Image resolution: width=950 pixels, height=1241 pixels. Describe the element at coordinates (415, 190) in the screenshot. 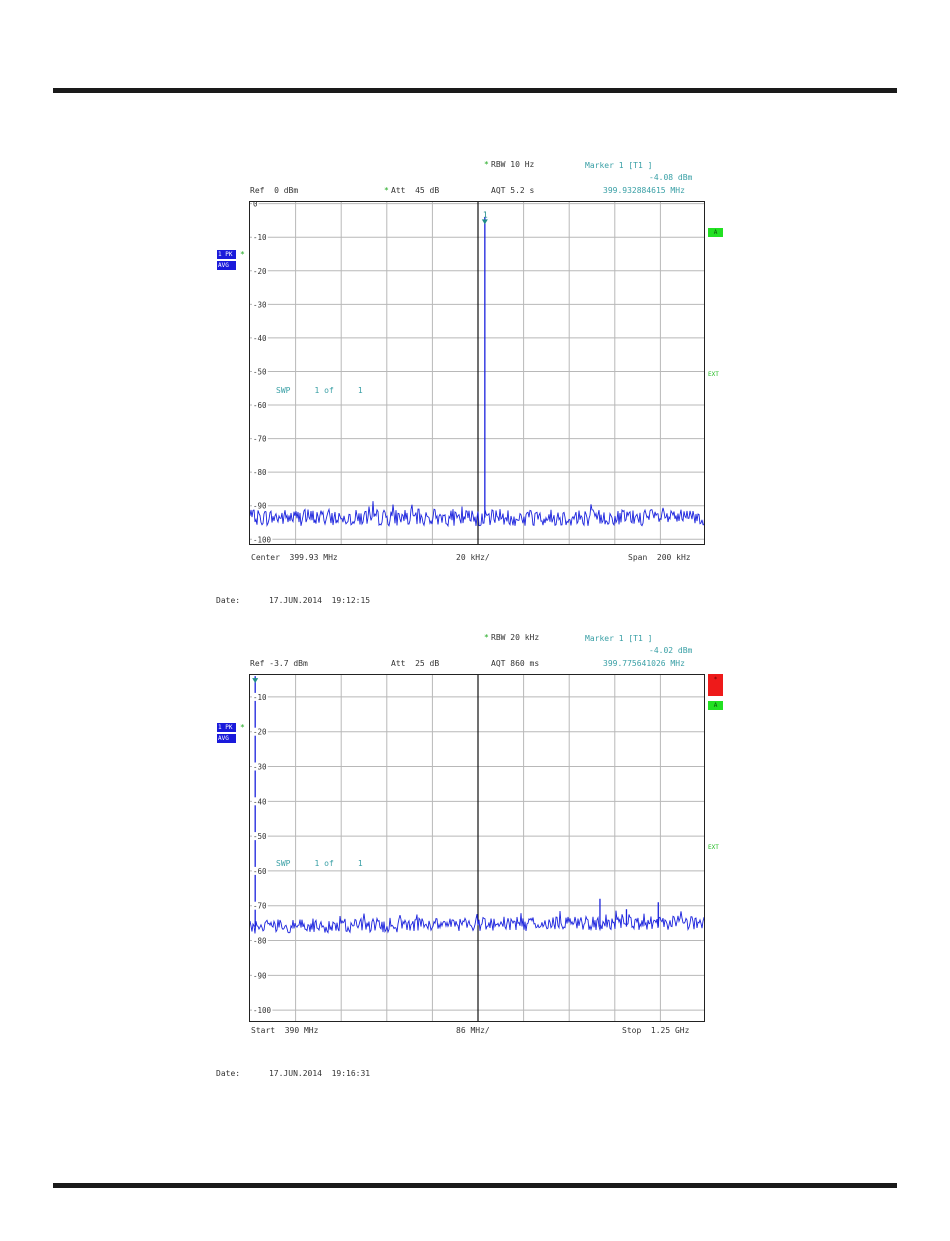

I see `att-label: Att 45 dB` at that location.